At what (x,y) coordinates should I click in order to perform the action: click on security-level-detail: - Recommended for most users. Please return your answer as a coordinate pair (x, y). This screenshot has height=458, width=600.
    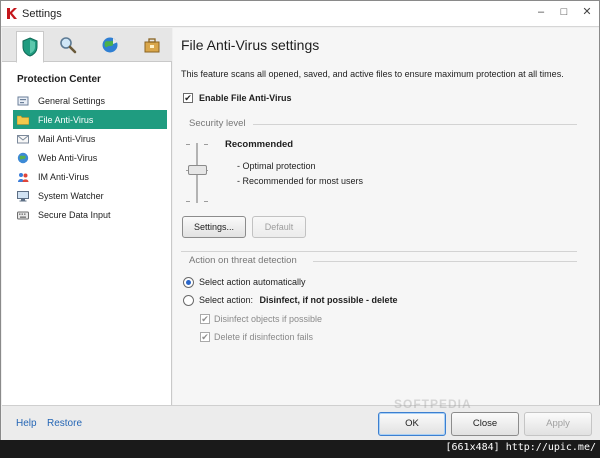
    Looking at the image, I should click on (300, 181).